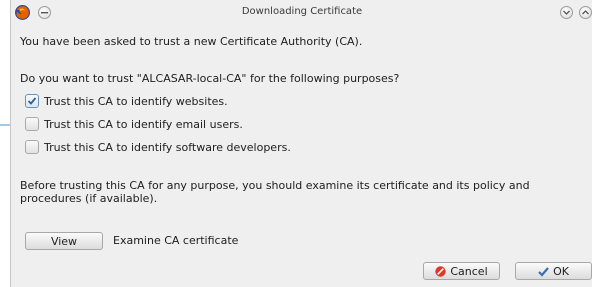  I want to click on cancel-button: Cancel, so click(461, 271).